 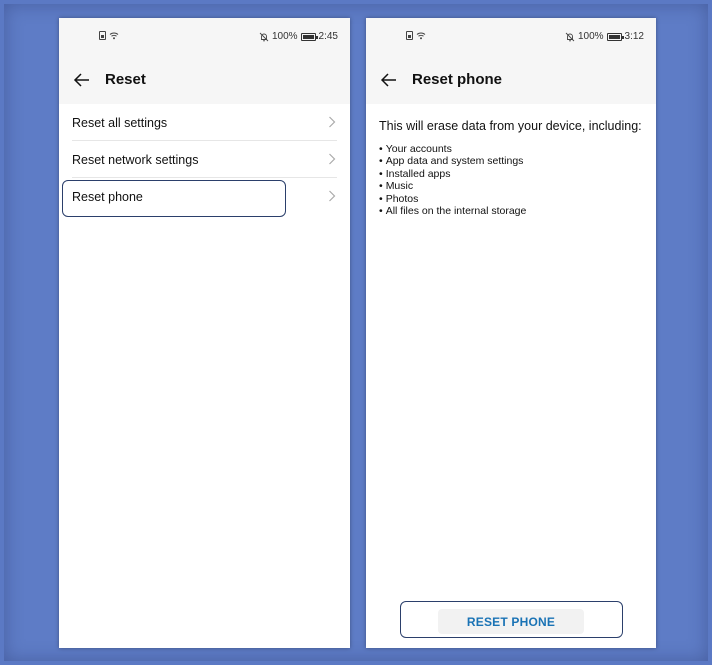 I want to click on list-item-label: Reset all settings, so click(x=120, y=122).